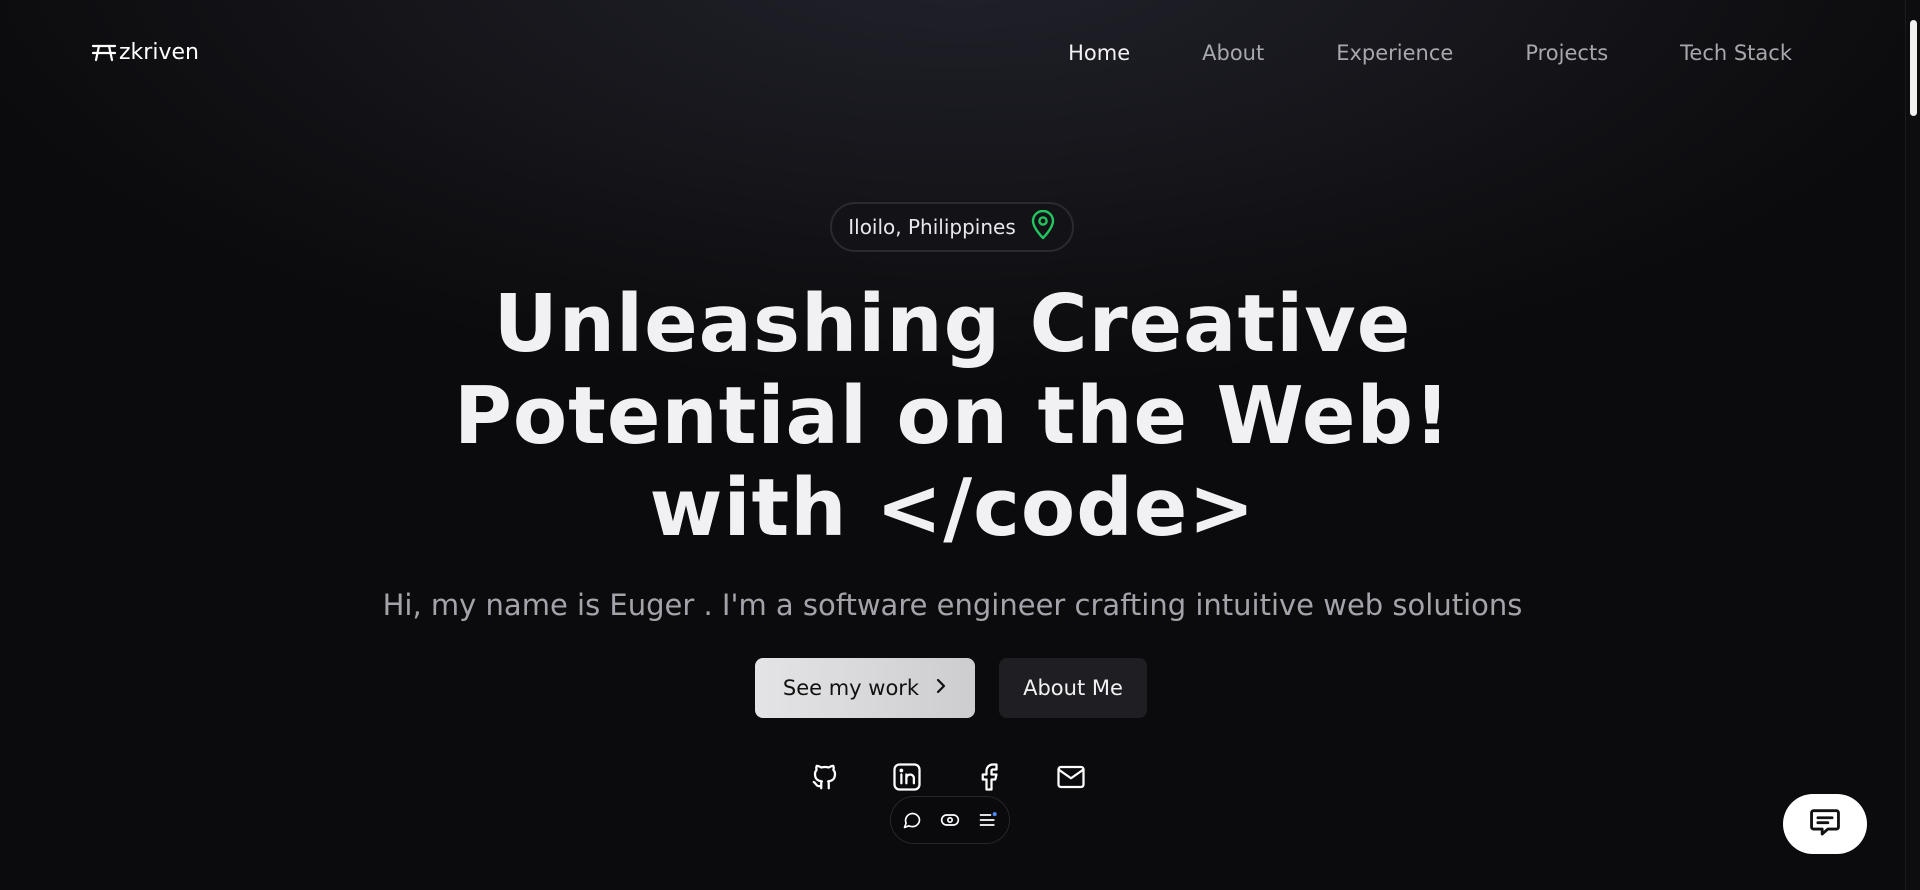 This screenshot has height=890, width=1920. Describe the element at coordinates (1736, 53) in the screenshot. I see `nav-item-tech-stack: Tech Stack` at that location.